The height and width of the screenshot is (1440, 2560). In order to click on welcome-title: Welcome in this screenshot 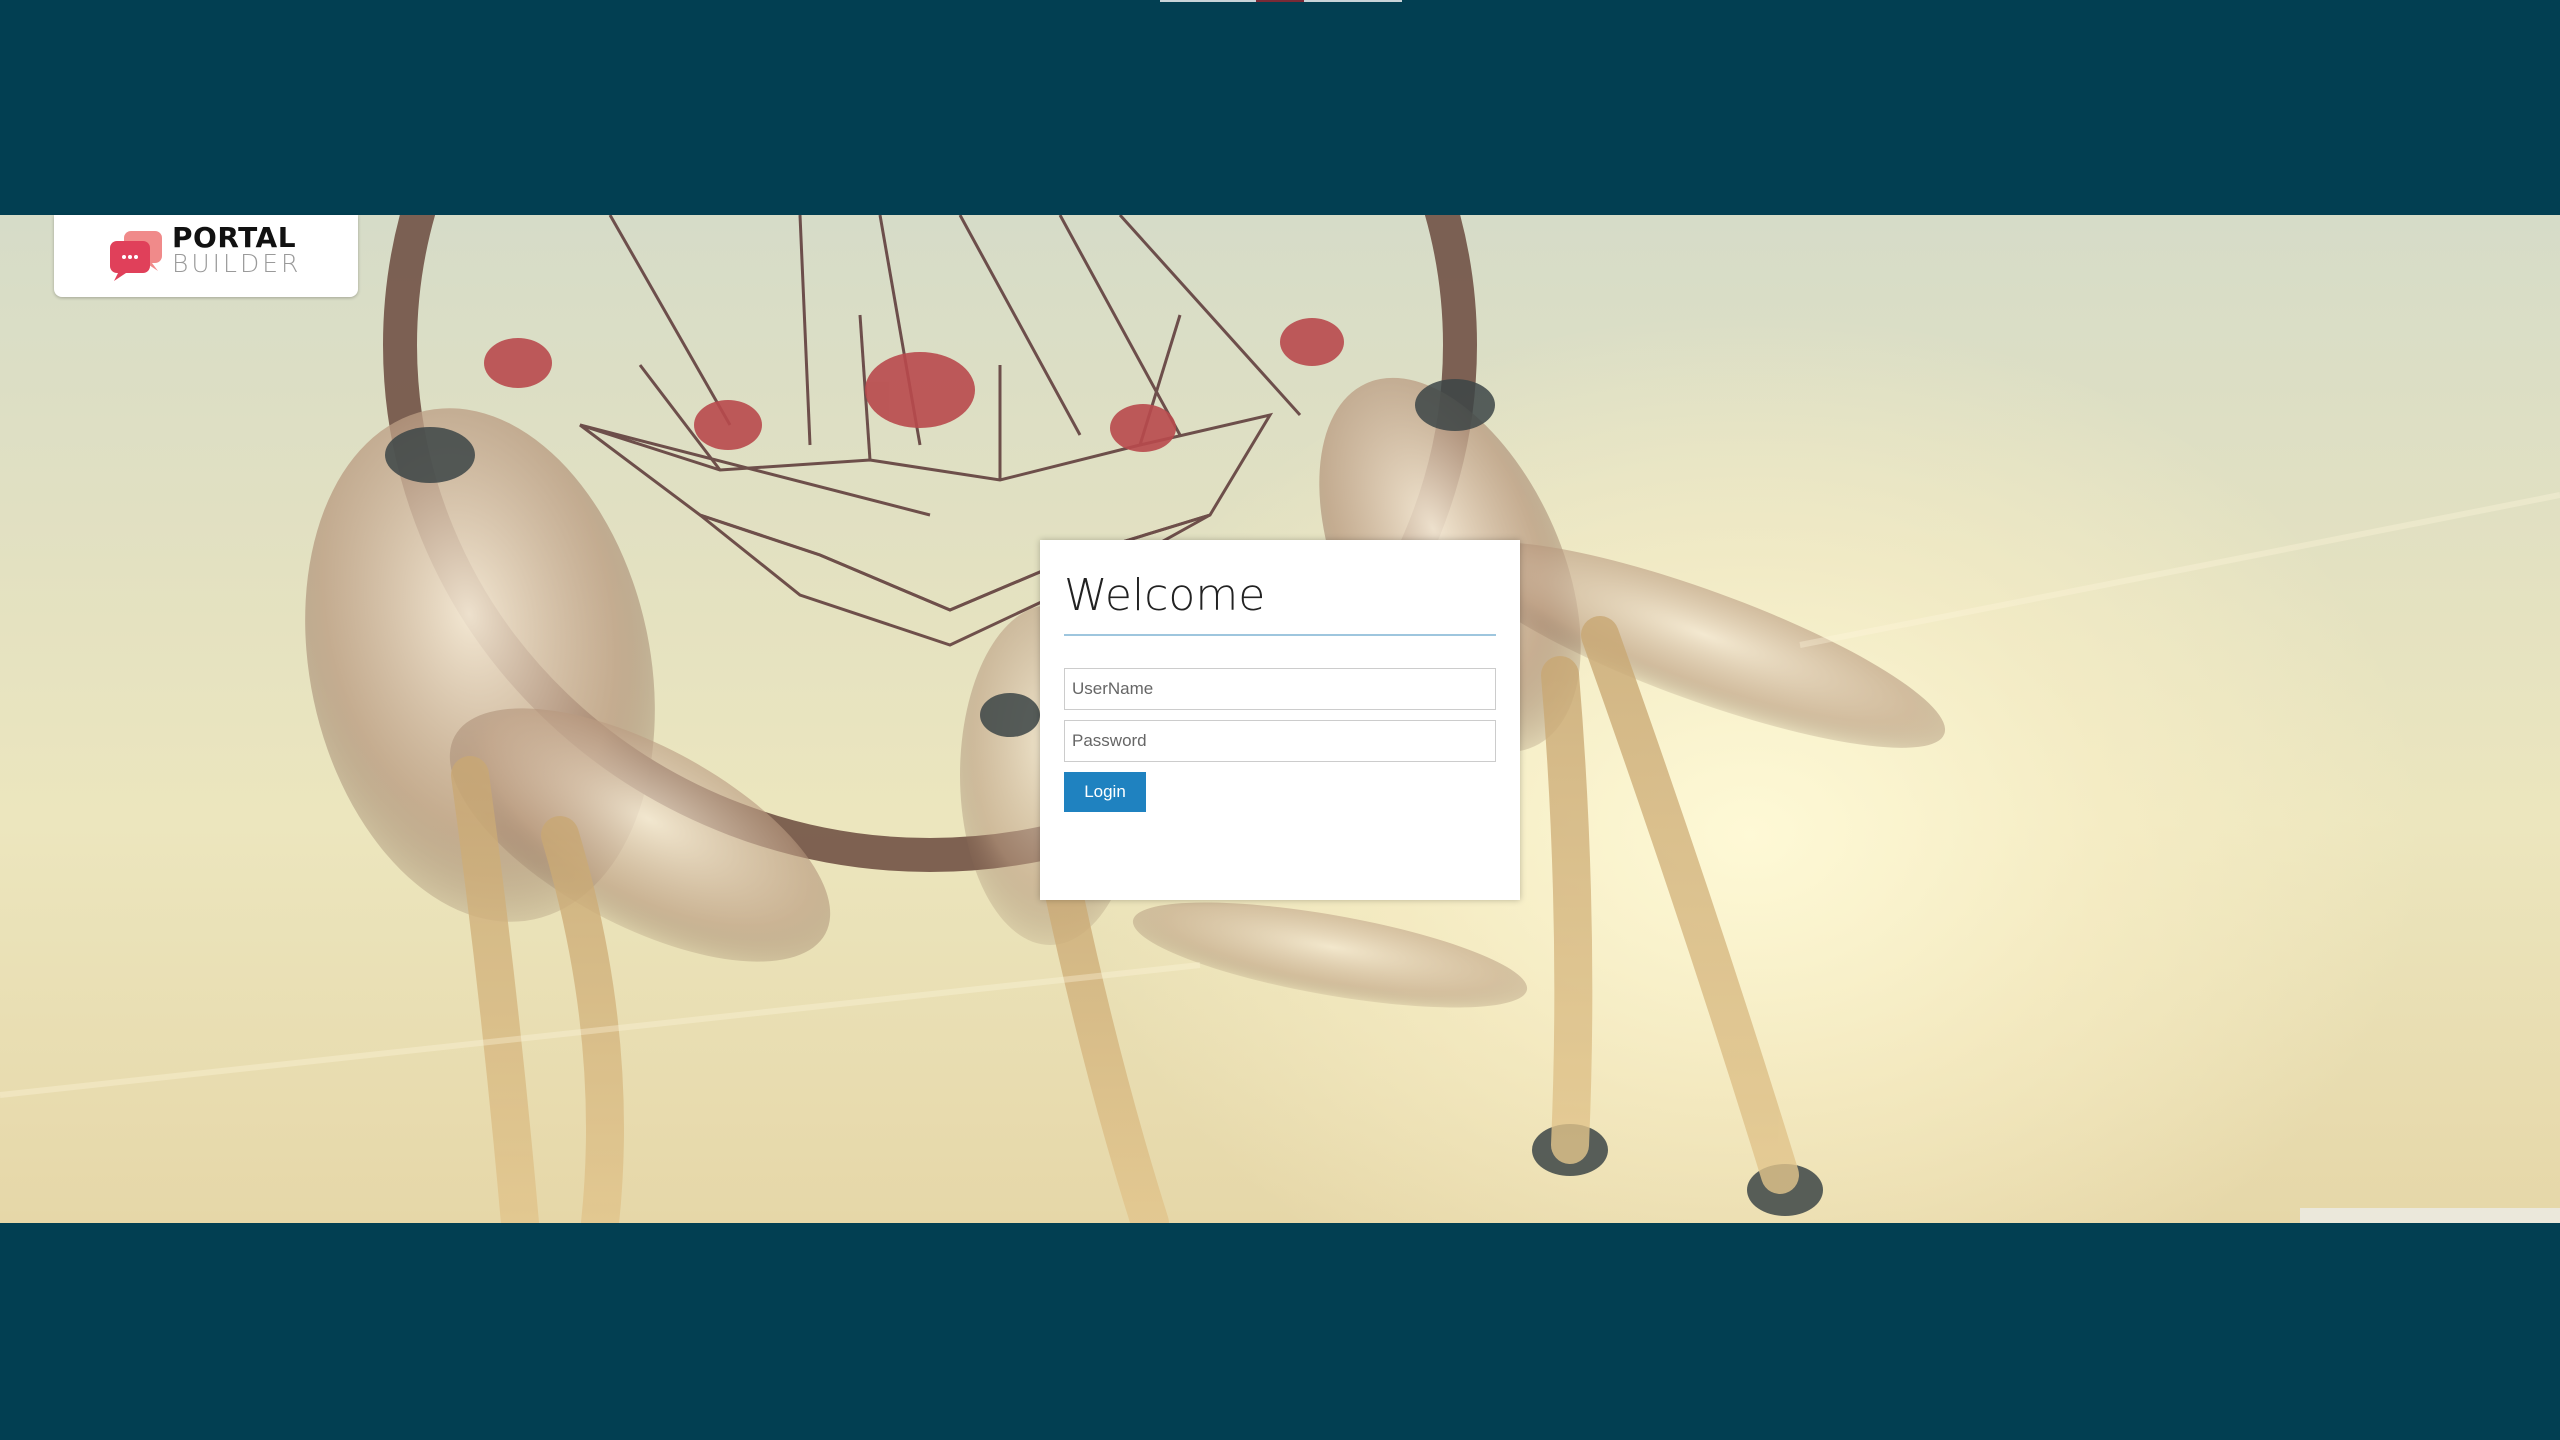, I will do `click(1165, 595)`.